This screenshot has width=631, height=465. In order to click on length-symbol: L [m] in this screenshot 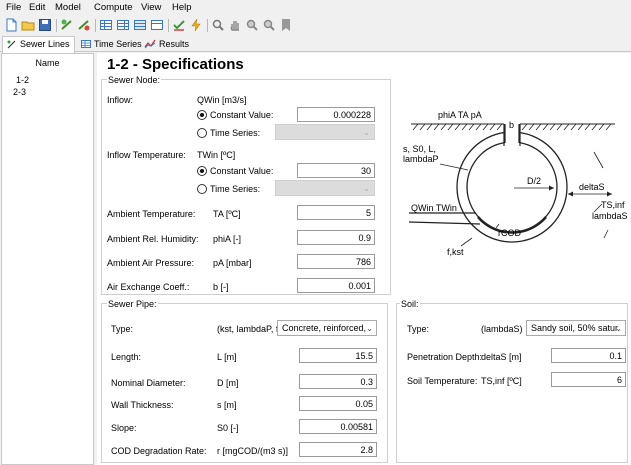, I will do `click(227, 357)`.